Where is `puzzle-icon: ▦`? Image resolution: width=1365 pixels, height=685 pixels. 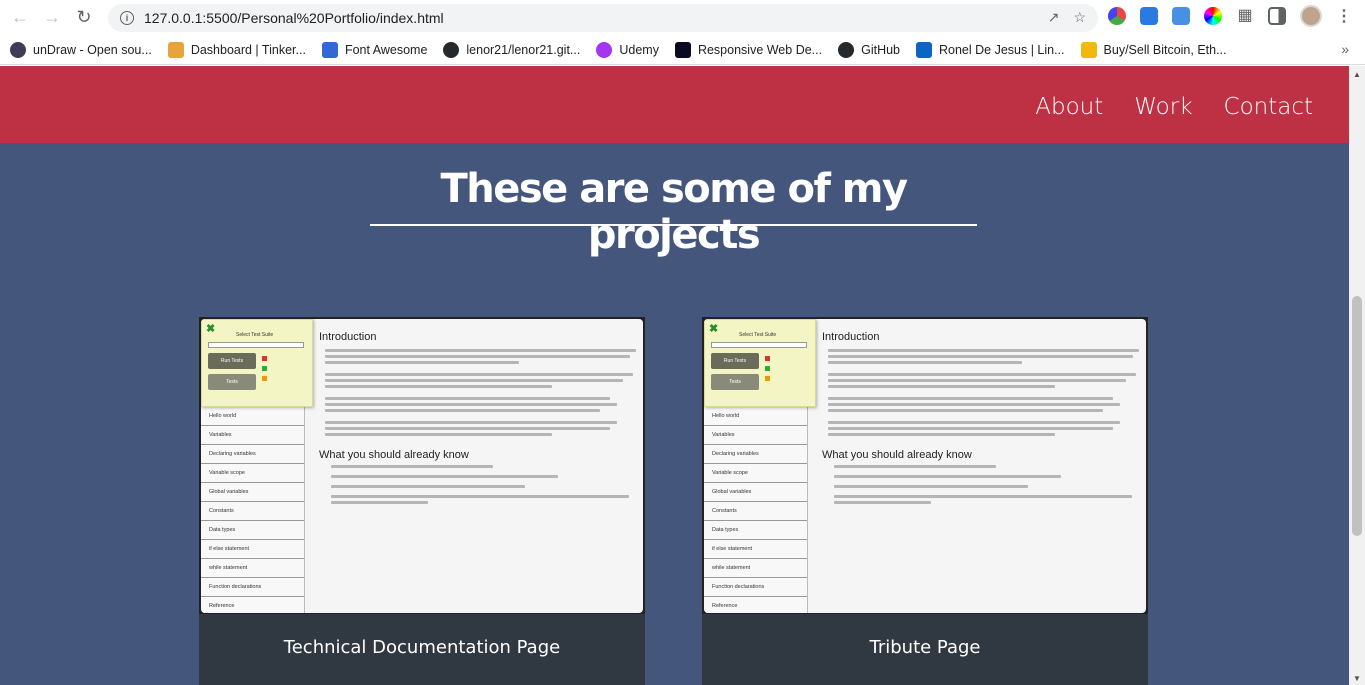
puzzle-icon: ▦ is located at coordinates (1245, 16).